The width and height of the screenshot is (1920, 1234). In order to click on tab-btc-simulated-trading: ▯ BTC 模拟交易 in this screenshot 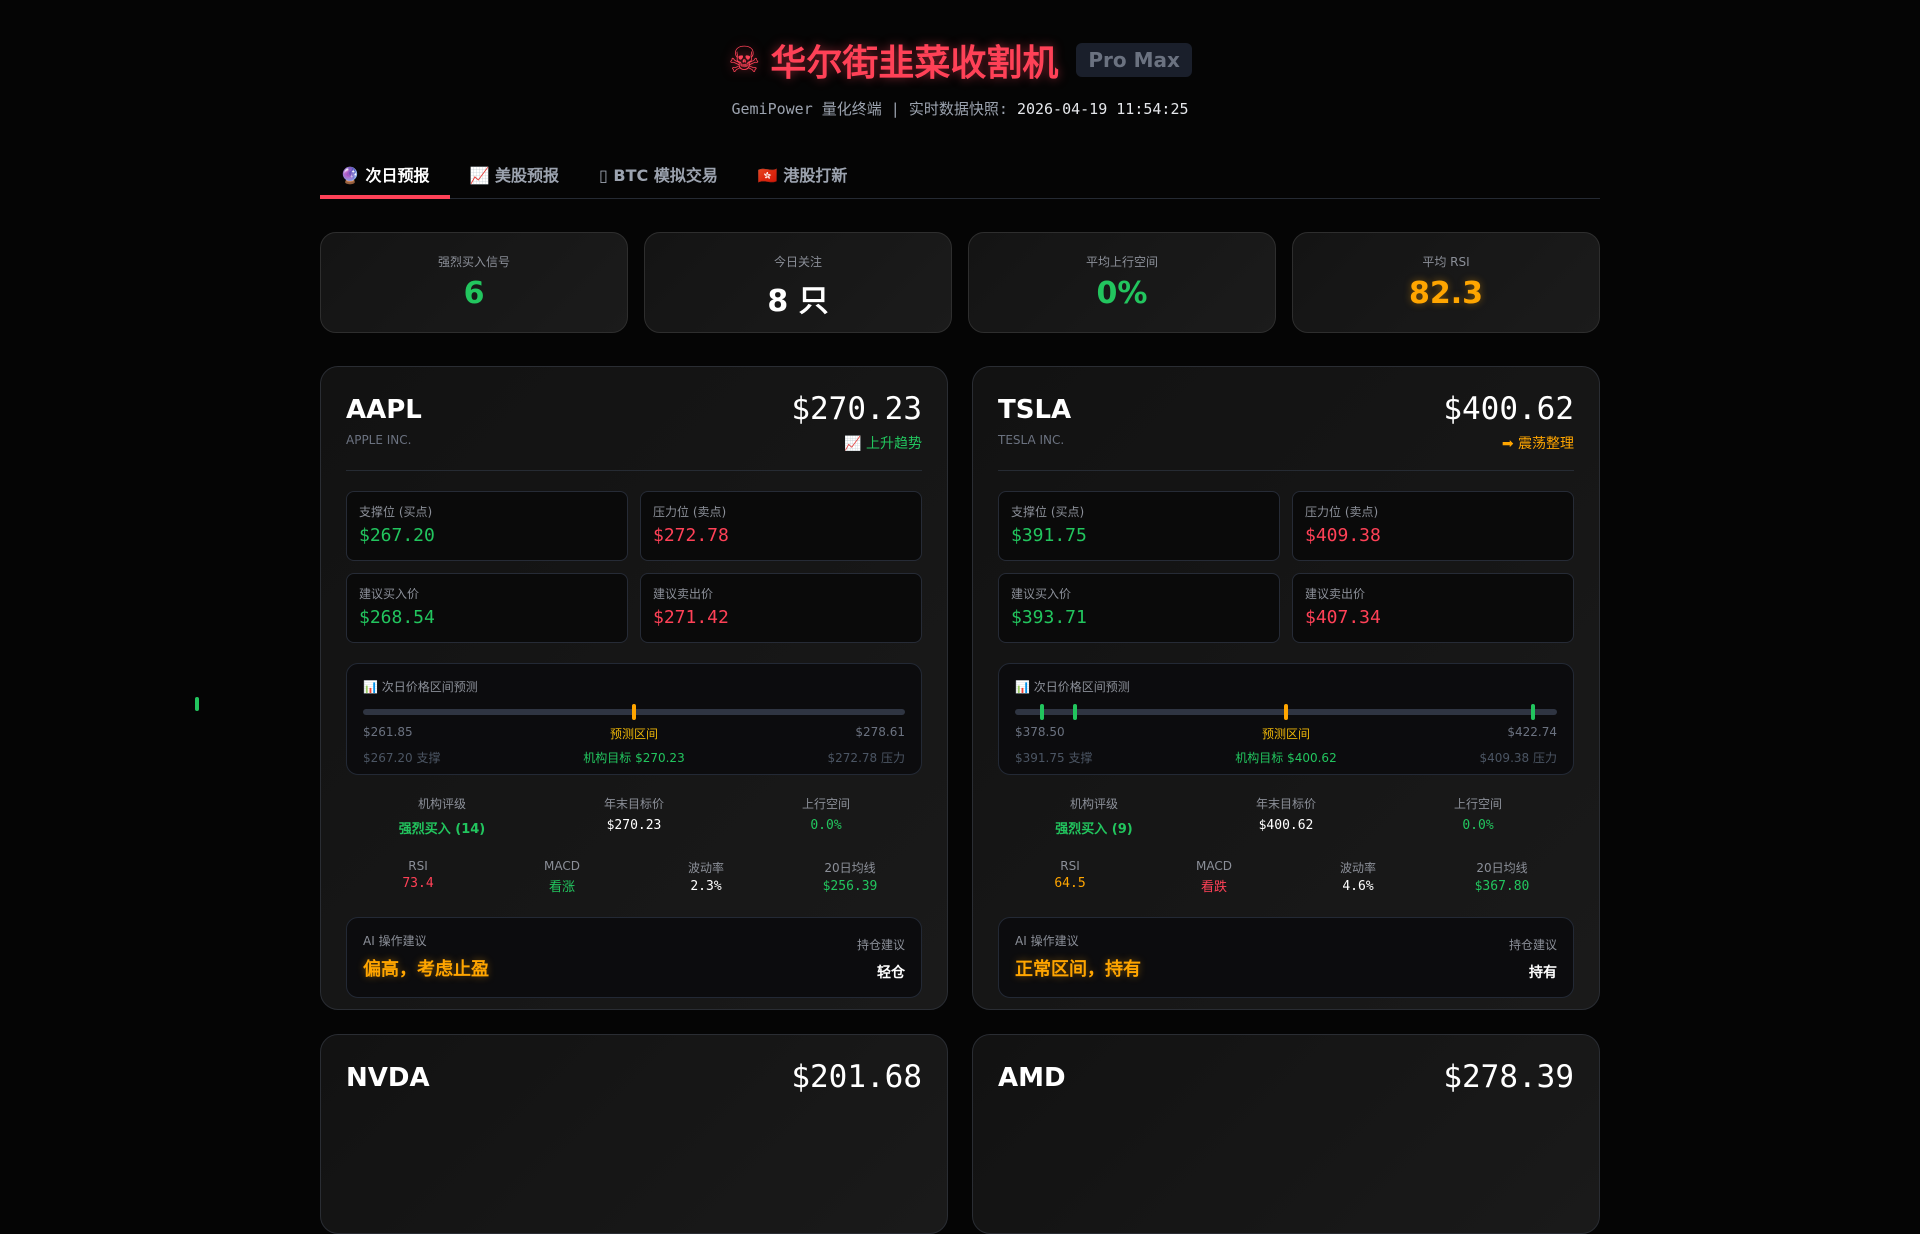, I will do `click(658, 174)`.